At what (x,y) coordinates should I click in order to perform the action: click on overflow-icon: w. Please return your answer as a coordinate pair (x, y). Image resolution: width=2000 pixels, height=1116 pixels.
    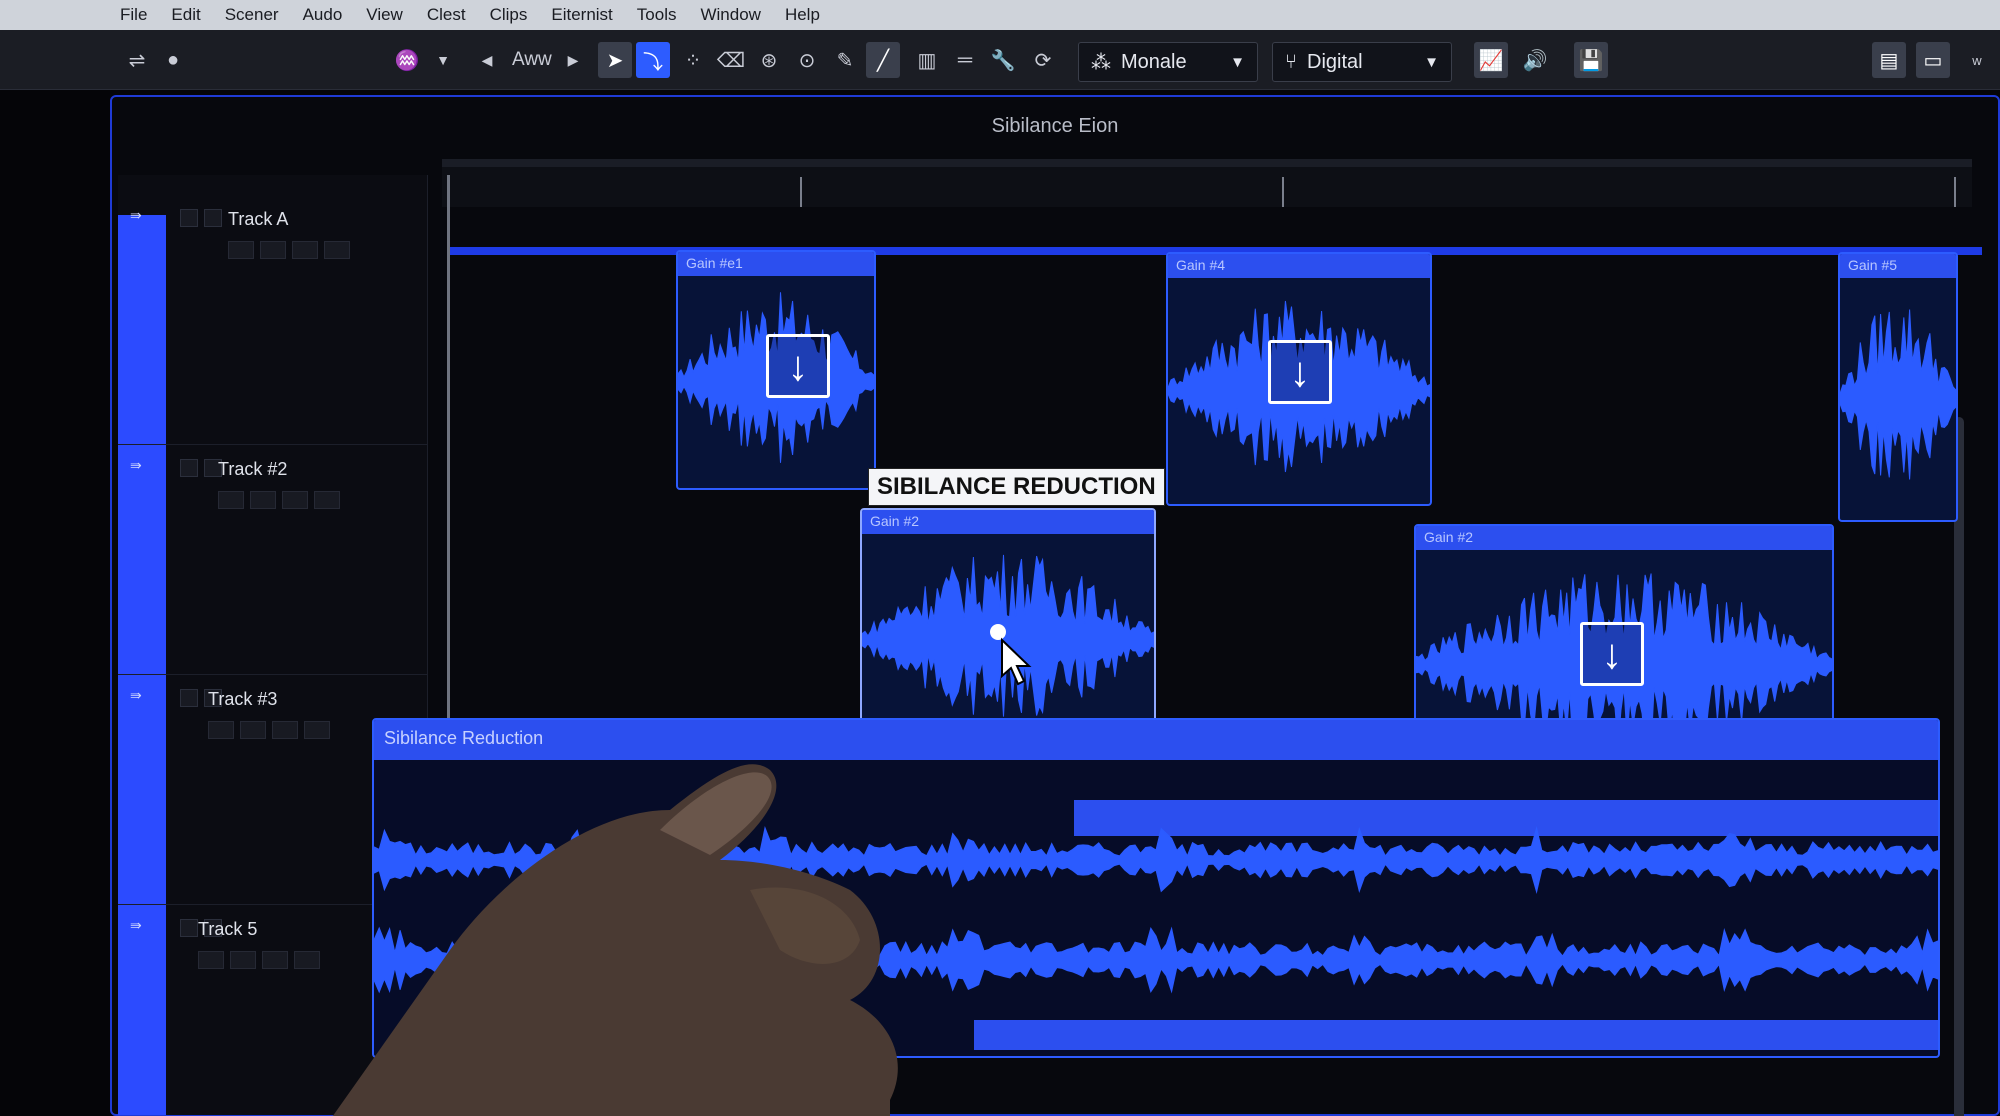
    Looking at the image, I should click on (1977, 60).